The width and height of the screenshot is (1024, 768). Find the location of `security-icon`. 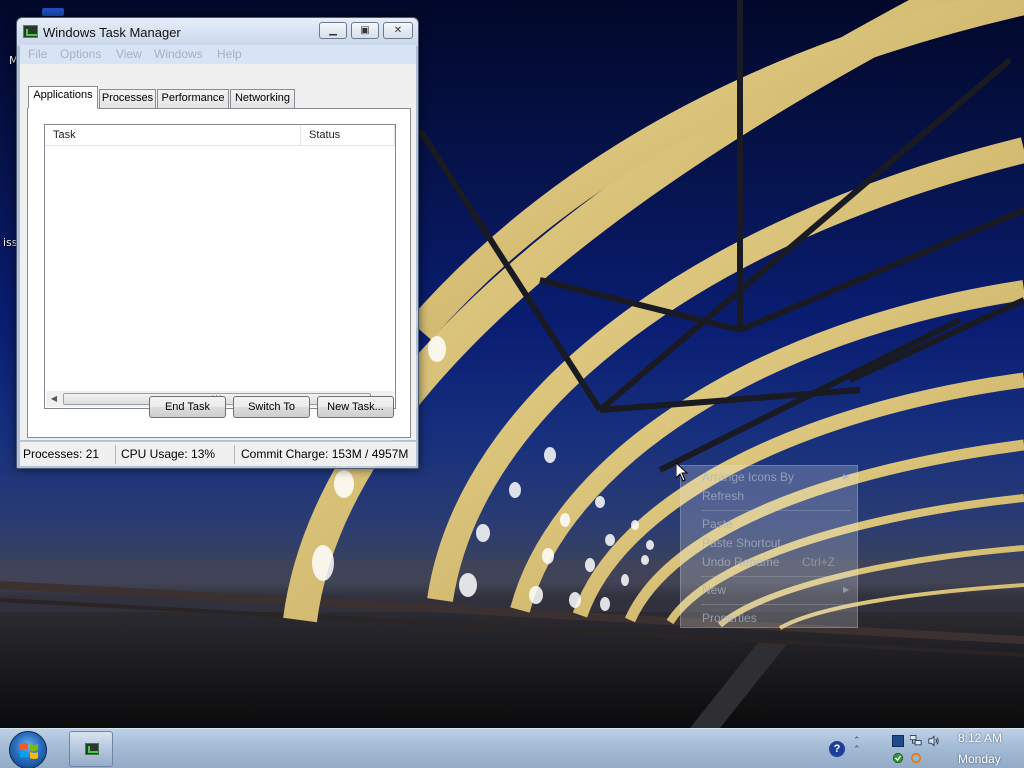

security-icon is located at coordinates (898, 758).